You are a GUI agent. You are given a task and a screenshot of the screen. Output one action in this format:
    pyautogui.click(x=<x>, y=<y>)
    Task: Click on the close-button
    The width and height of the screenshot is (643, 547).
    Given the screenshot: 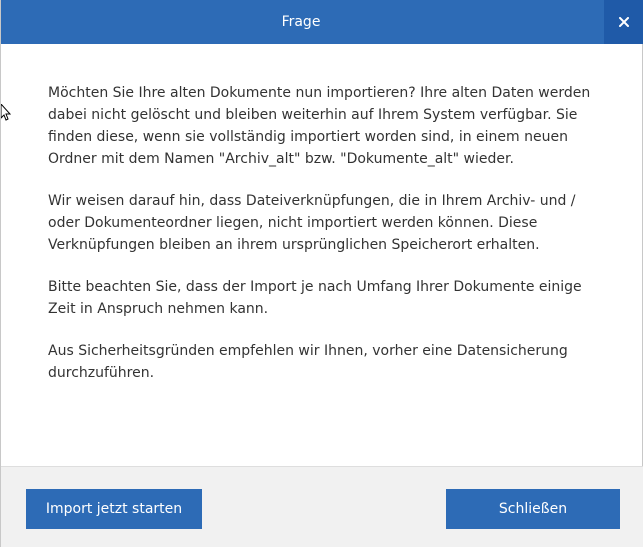 What is the action you would take?
    pyautogui.click(x=623, y=22)
    